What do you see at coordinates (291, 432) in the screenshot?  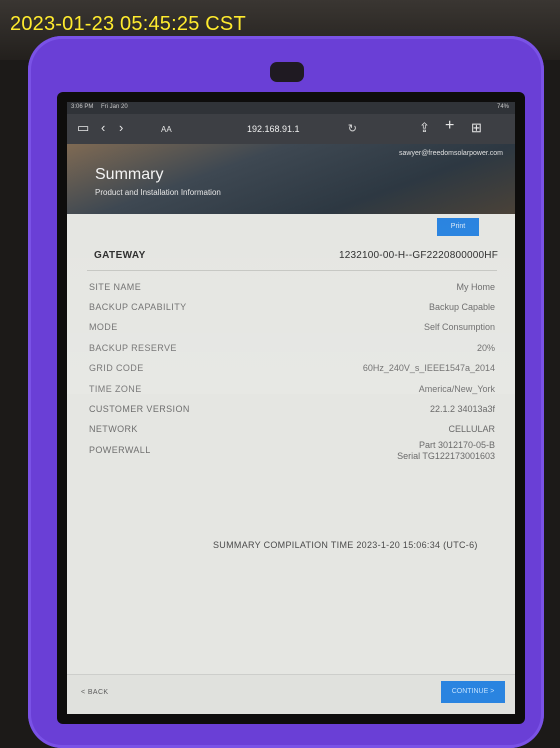 I see `info-row-network: NETWORK CELLULAR` at bounding box center [291, 432].